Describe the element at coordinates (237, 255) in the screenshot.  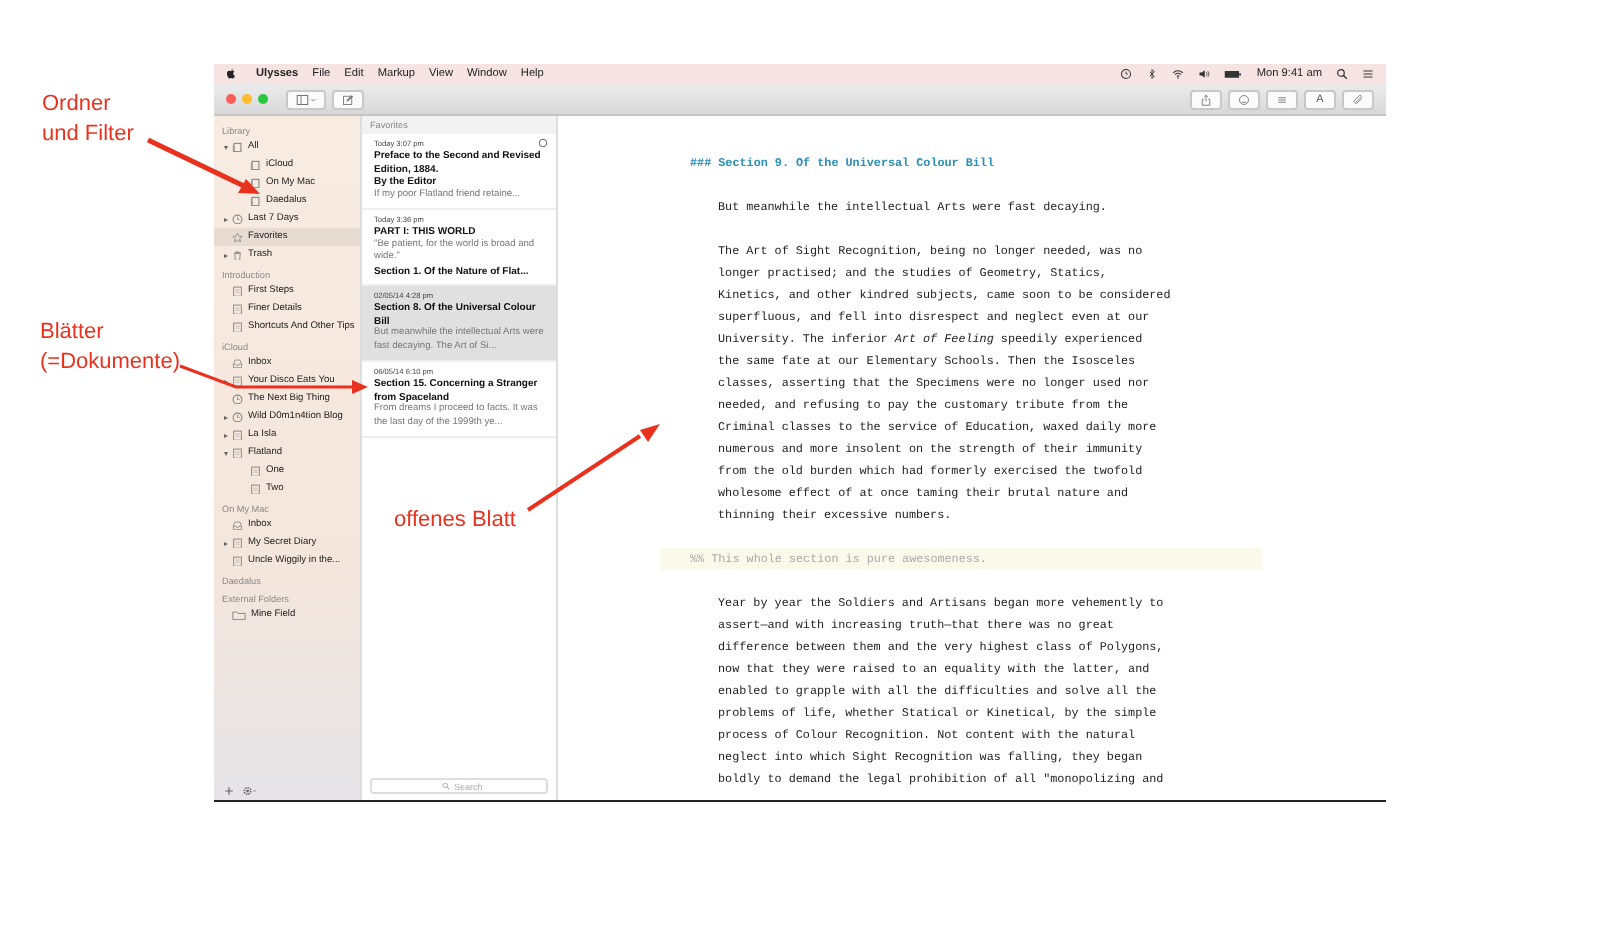
I see `trash-icon` at that location.